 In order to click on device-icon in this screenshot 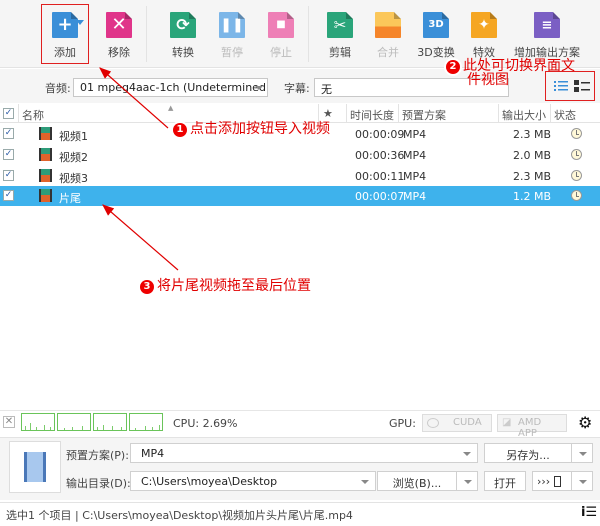, I will do `click(557, 481)`.